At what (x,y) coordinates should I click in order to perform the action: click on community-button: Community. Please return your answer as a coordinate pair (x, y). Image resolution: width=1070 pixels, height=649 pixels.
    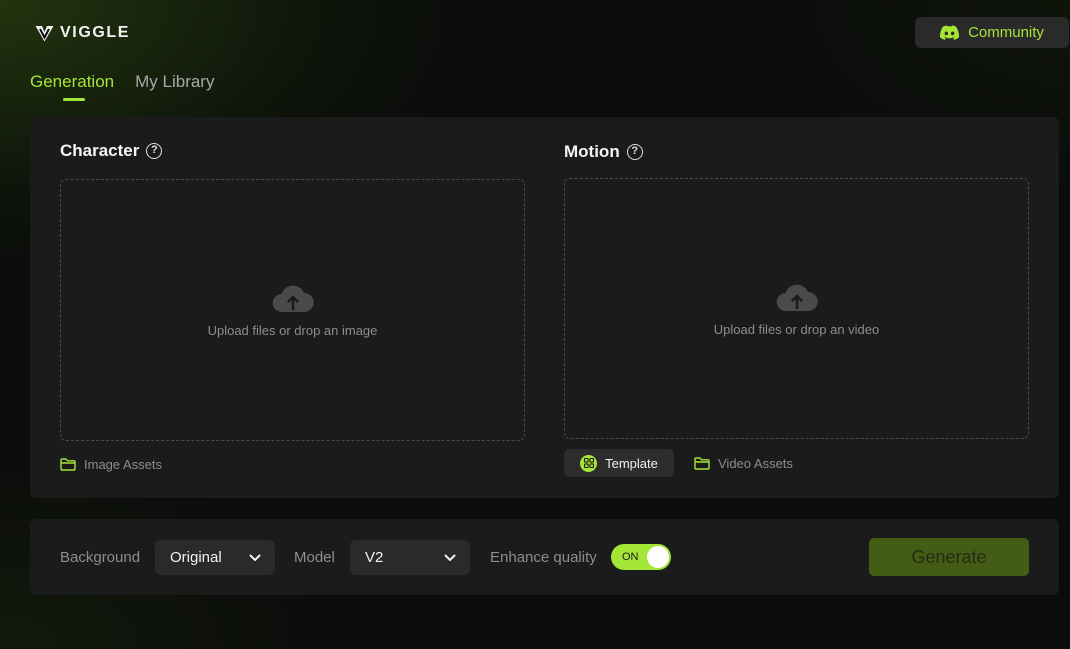
    Looking at the image, I should click on (992, 32).